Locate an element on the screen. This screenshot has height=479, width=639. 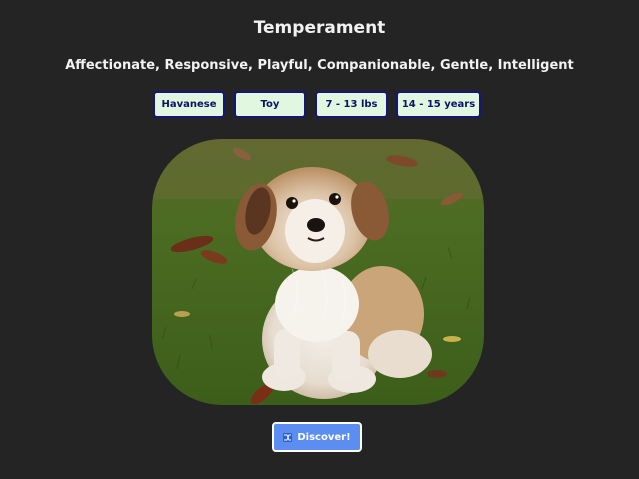
tag-group: Toy is located at coordinates (270, 104).